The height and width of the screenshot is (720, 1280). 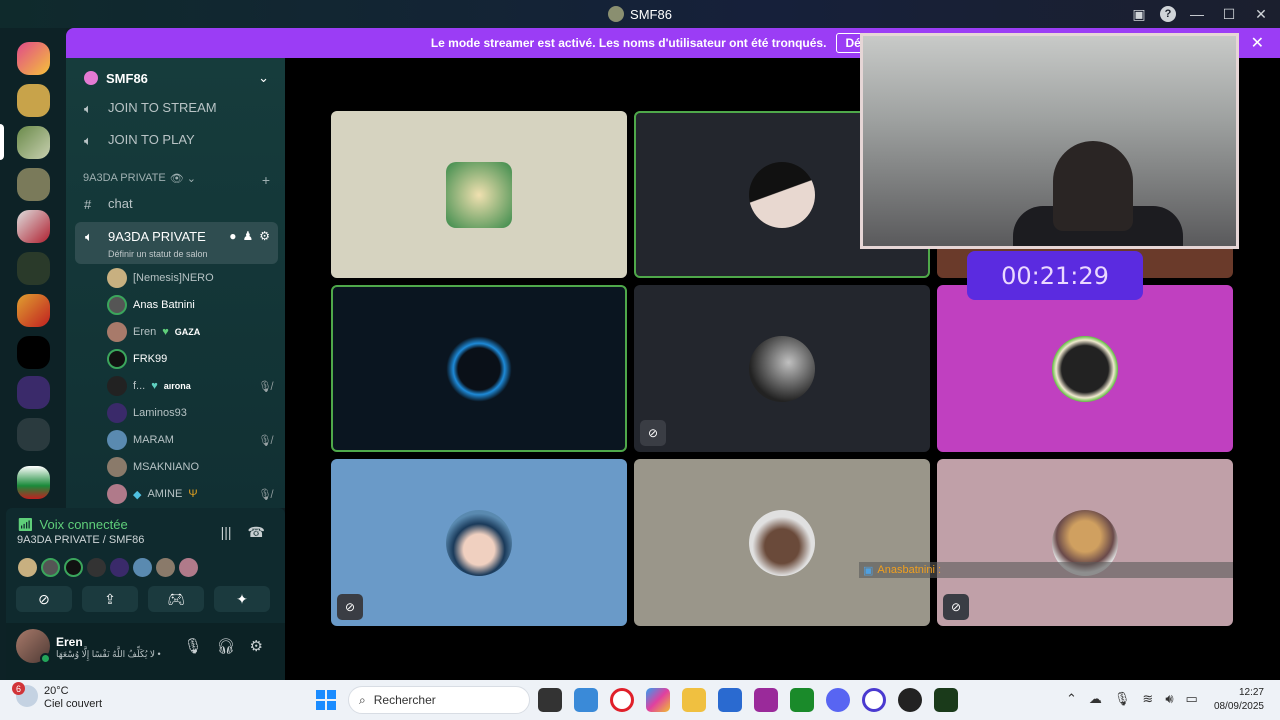 What do you see at coordinates (586, 700) in the screenshot?
I see `photos-icon` at bounding box center [586, 700].